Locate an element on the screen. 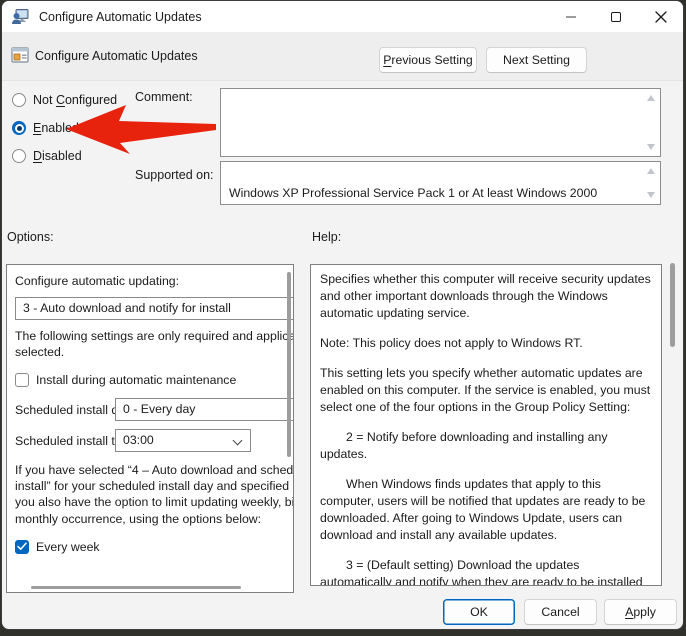  apply-button: Apply is located at coordinates (640, 612).